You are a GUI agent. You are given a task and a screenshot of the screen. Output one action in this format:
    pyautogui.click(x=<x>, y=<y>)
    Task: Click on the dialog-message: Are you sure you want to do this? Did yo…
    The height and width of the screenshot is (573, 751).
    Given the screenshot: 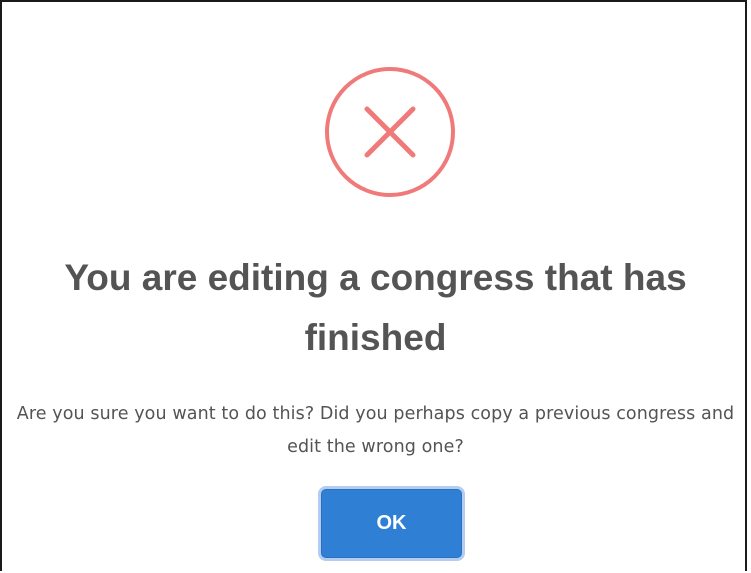 What is the action you would take?
    pyautogui.click(x=375, y=430)
    